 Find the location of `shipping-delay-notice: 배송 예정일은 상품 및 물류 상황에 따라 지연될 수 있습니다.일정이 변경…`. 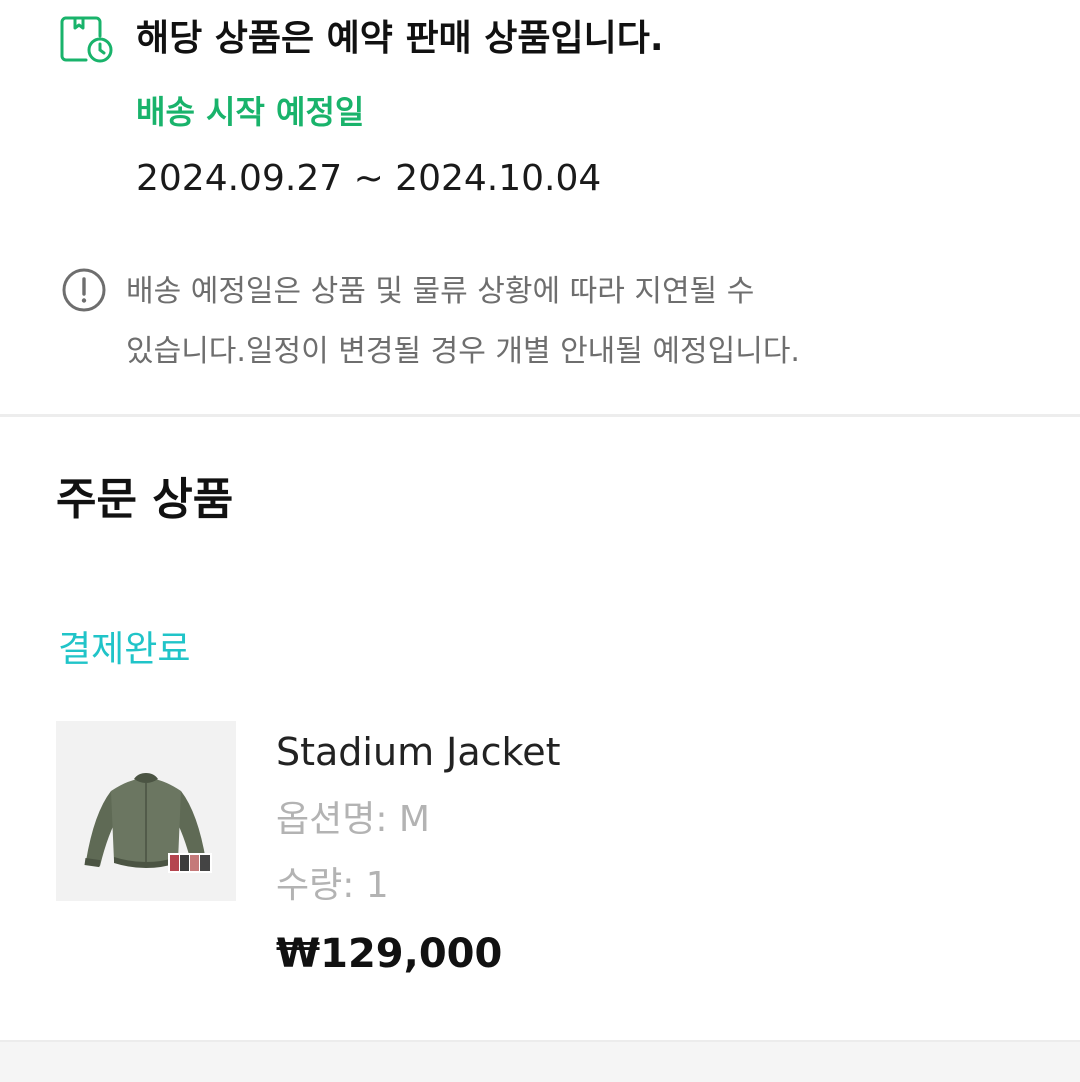

shipping-delay-notice: 배송 예정일은 상품 및 물류 상황에 따라 지연될 수 있습니다.일정이 변경… is located at coordinates (576, 322).